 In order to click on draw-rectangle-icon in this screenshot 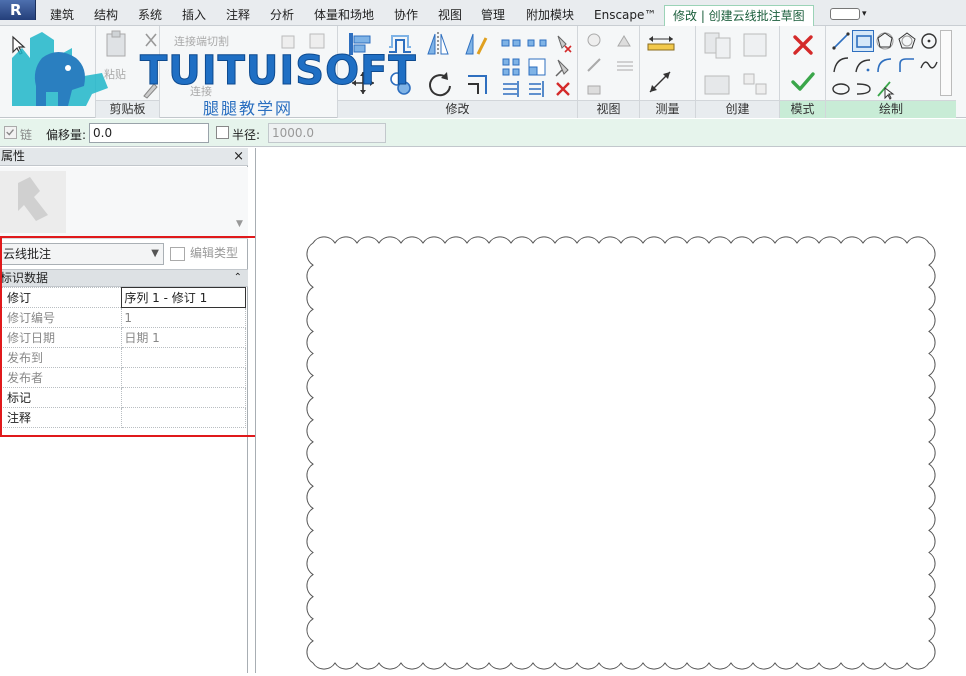, I will do `click(863, 41)`.